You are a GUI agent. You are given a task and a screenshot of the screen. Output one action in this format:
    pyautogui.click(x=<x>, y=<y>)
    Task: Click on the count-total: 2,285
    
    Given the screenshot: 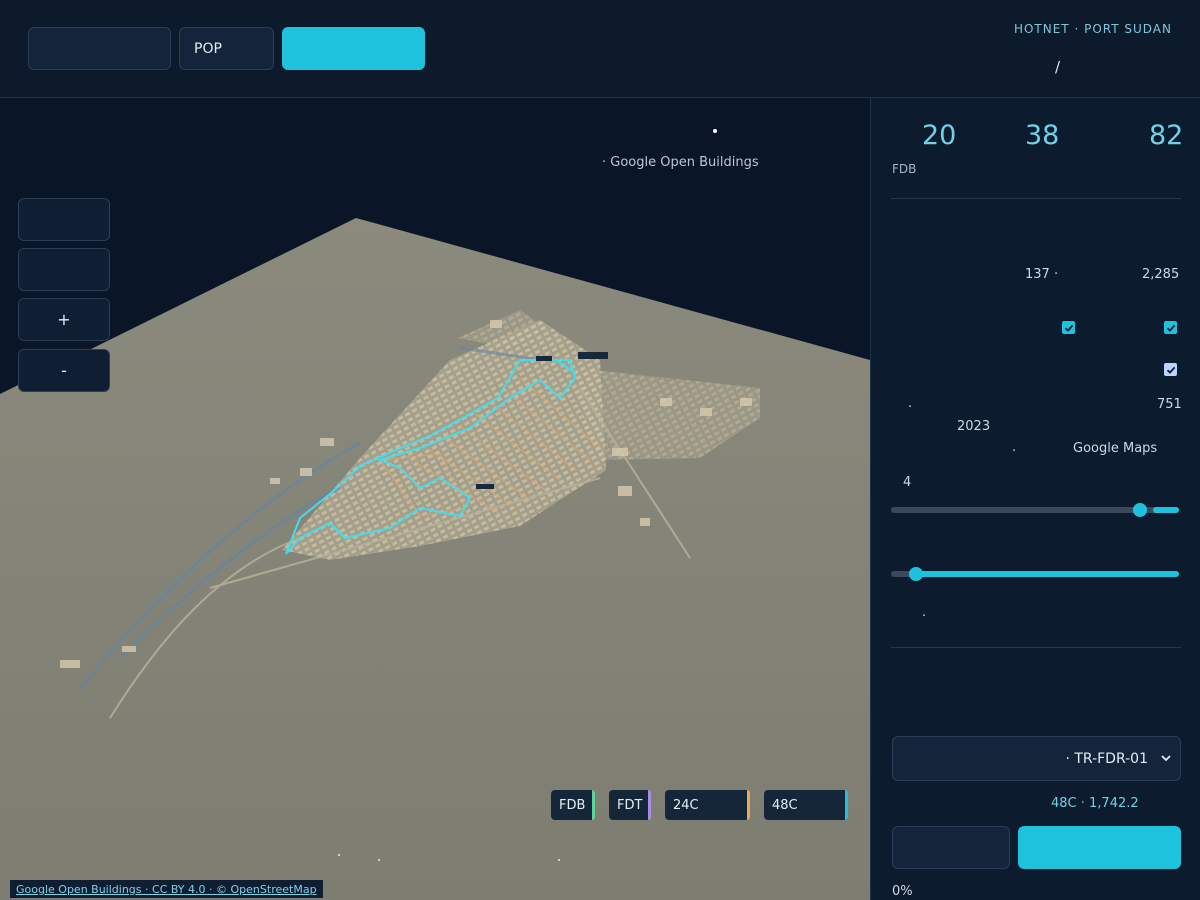 What is the action you would take?
    pyautogui.click(x=1161, y=274)
    